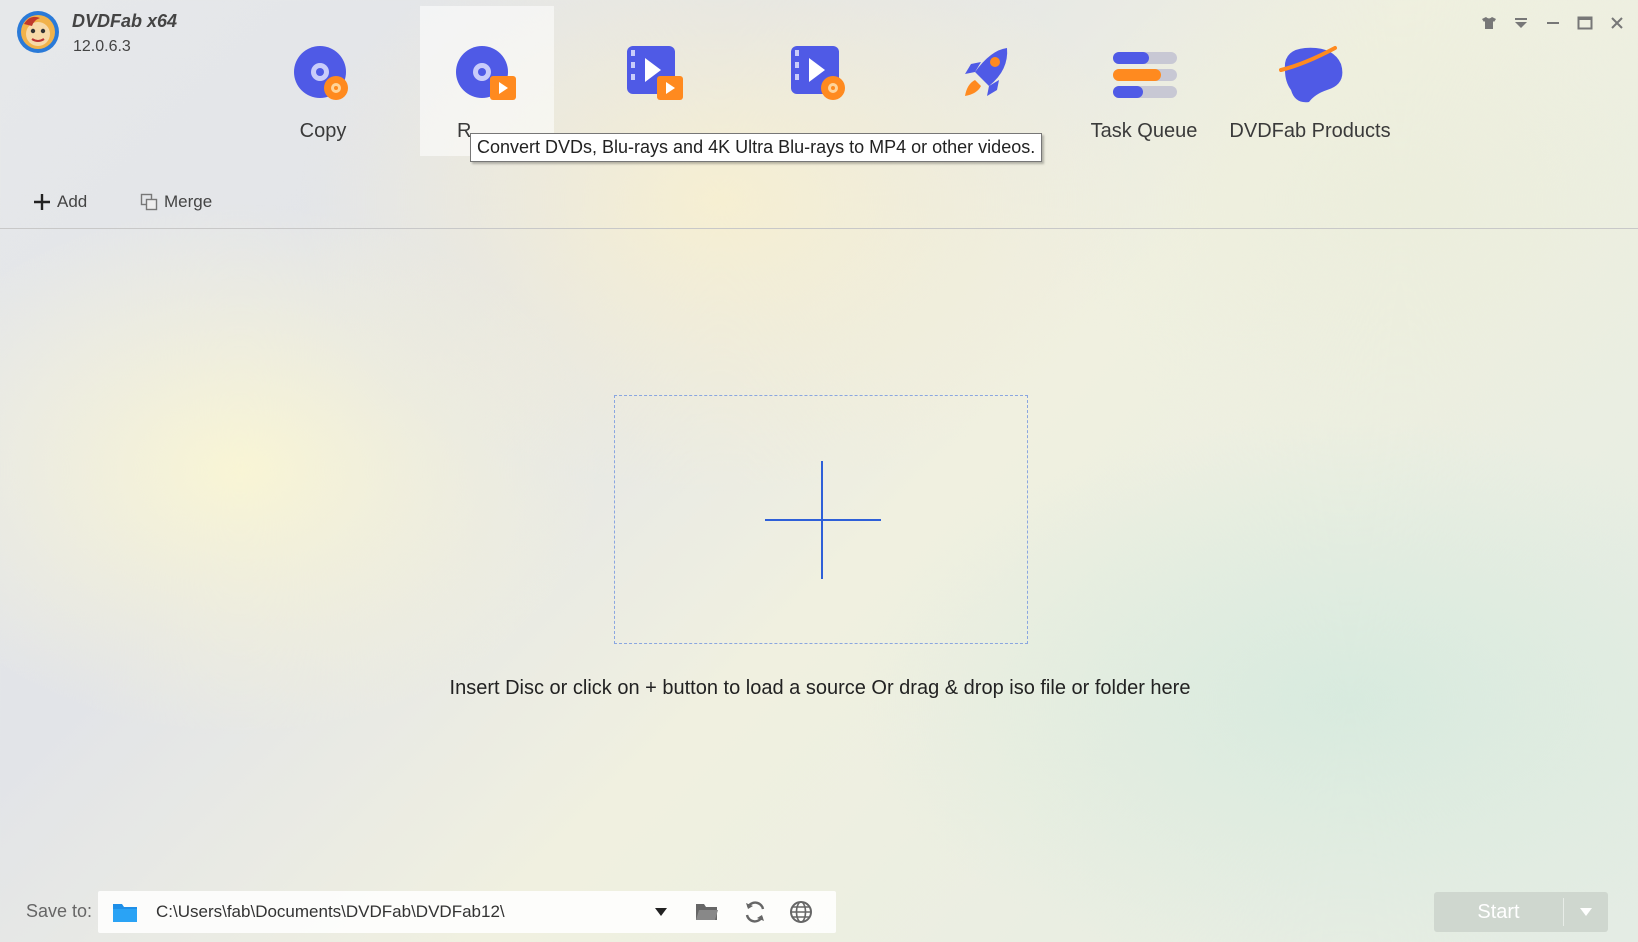 This screenshot has height=942, width=1638. I want to click on add-button: Add, so click(60, 202).